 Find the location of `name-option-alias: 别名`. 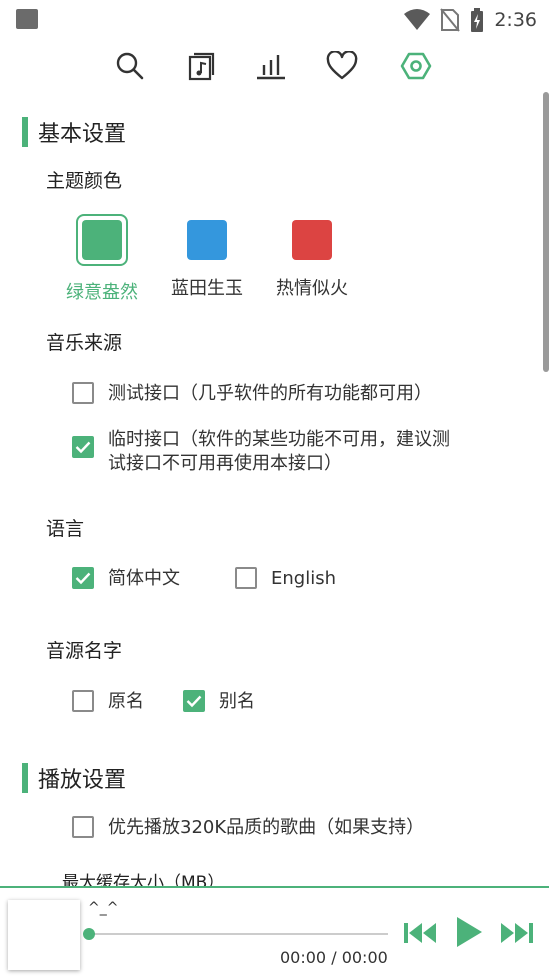

name-option-alias: 别名 is located at coordinates (219, 702).